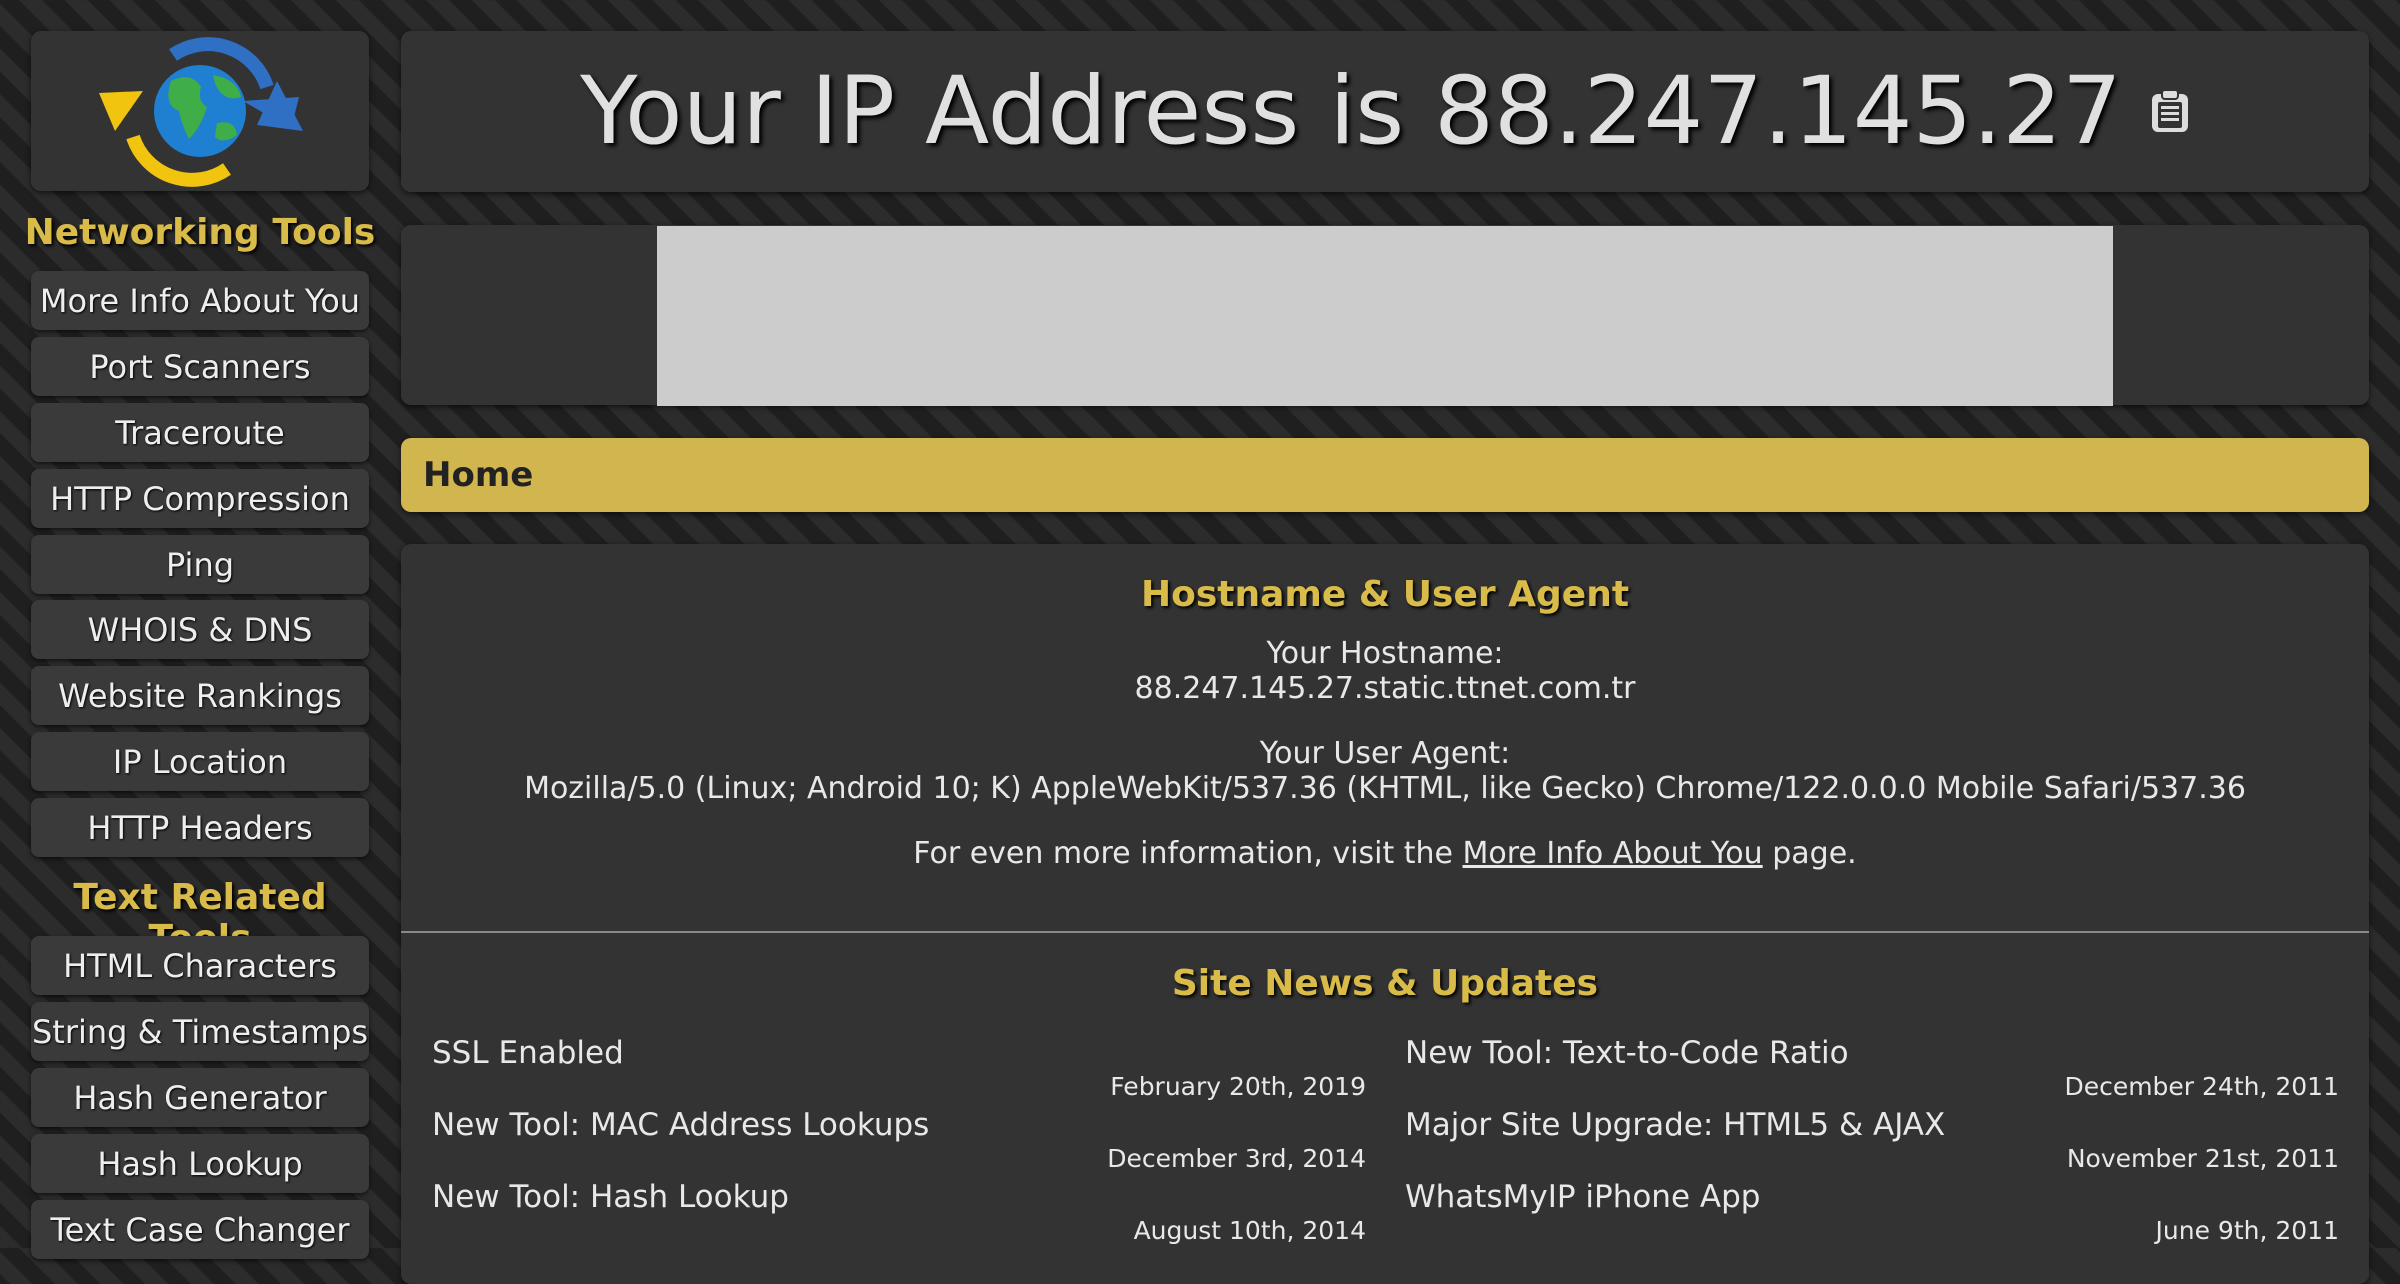 The height and width of the screenshot is (1284, 2400). I want to click on nav-port-scanners: Port Scanners, so click(200, 366).